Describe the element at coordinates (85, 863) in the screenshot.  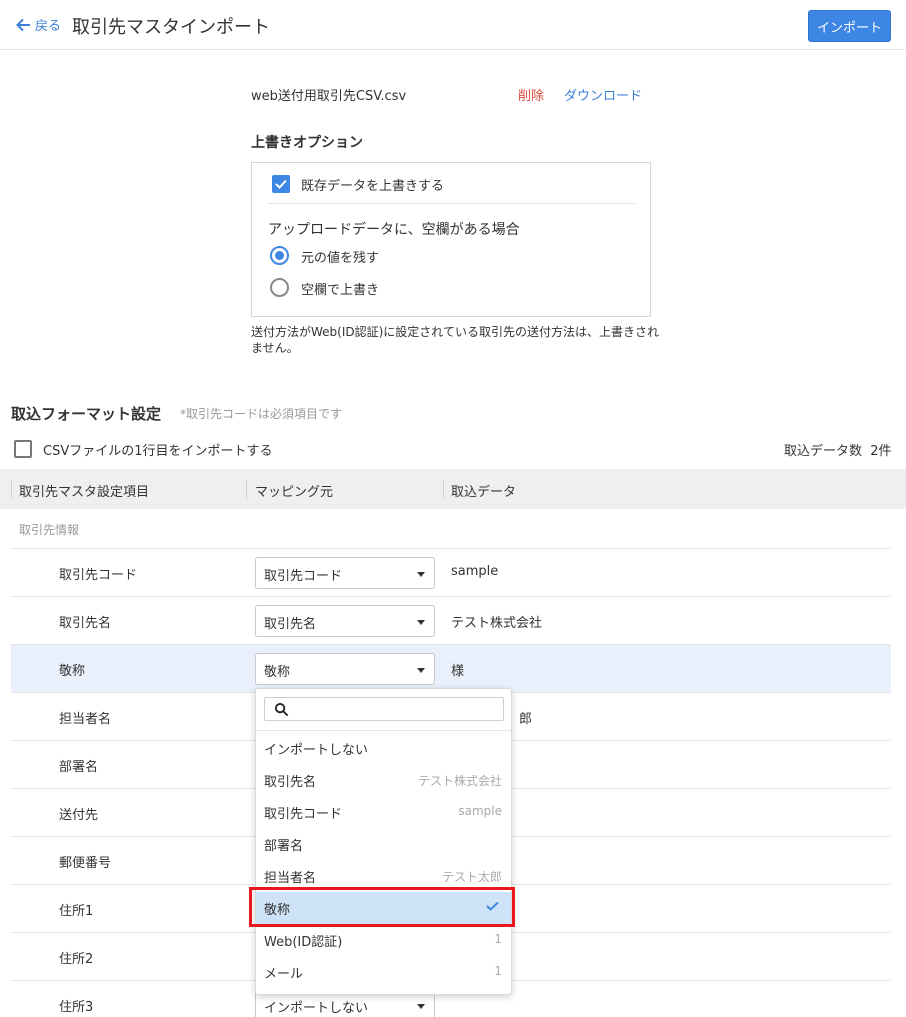
I see `field-label: 郵便番号` at that location.